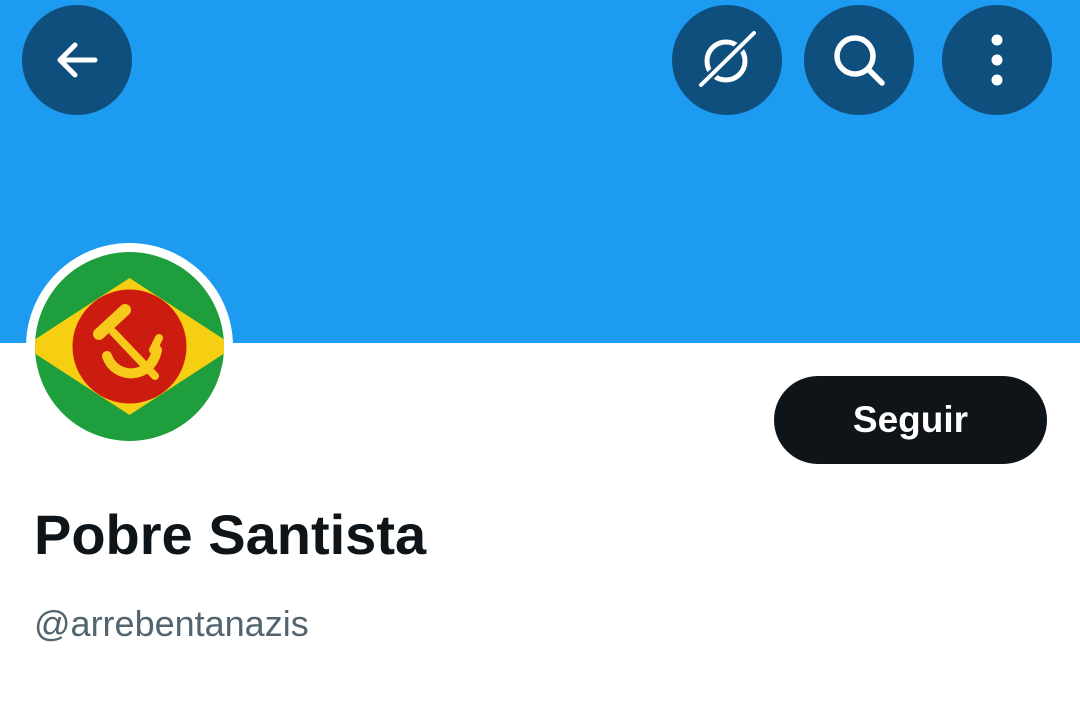  I want to click on search-button, so click(859, 60).